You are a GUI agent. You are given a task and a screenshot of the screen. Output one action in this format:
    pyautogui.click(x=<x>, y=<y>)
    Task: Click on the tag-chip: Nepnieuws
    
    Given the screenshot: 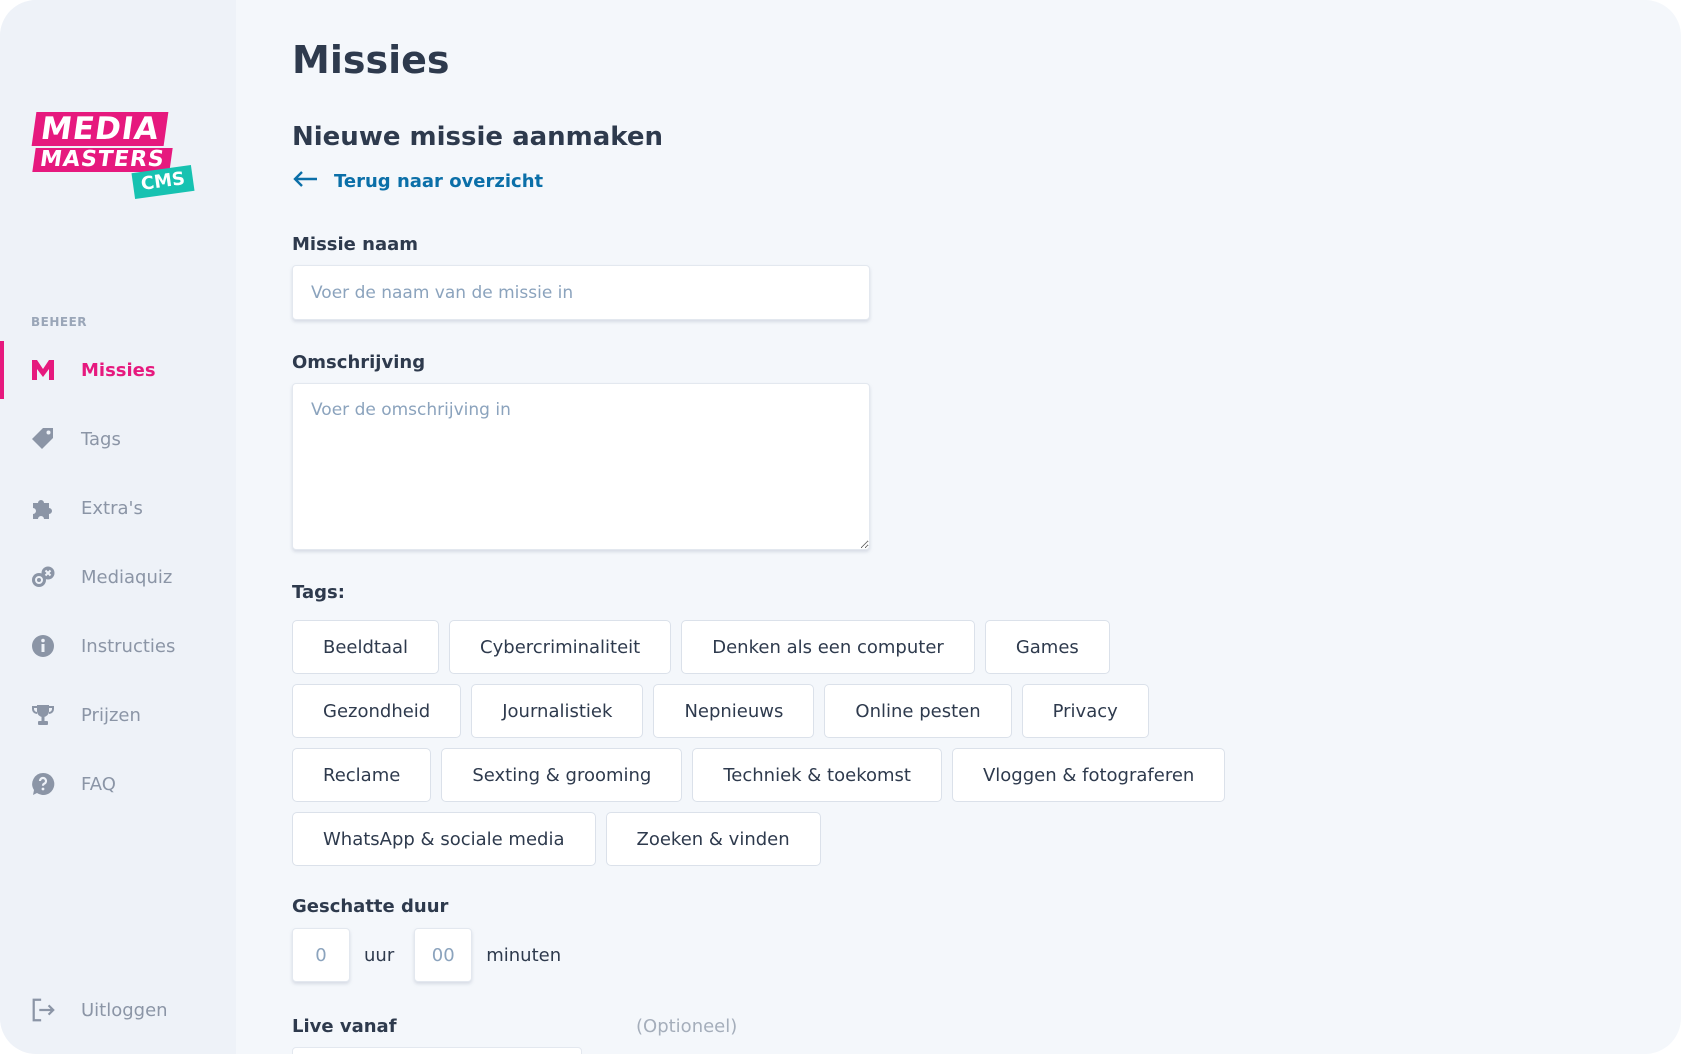 What is the action you would take?
    pyautogui.click(x=734, y=711)
    